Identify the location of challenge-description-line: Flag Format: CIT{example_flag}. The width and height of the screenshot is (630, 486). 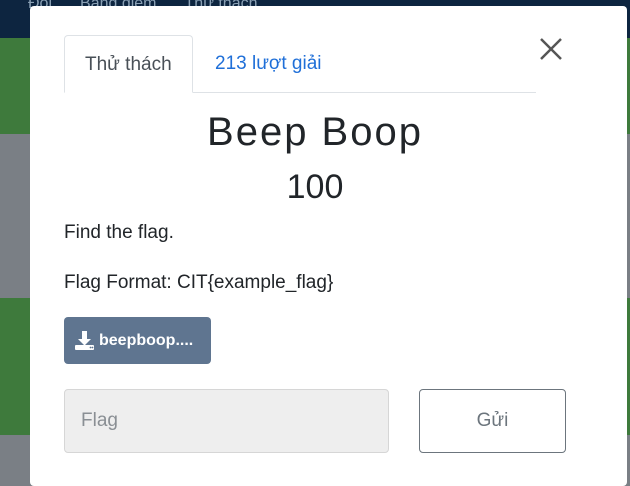
(199, 282).